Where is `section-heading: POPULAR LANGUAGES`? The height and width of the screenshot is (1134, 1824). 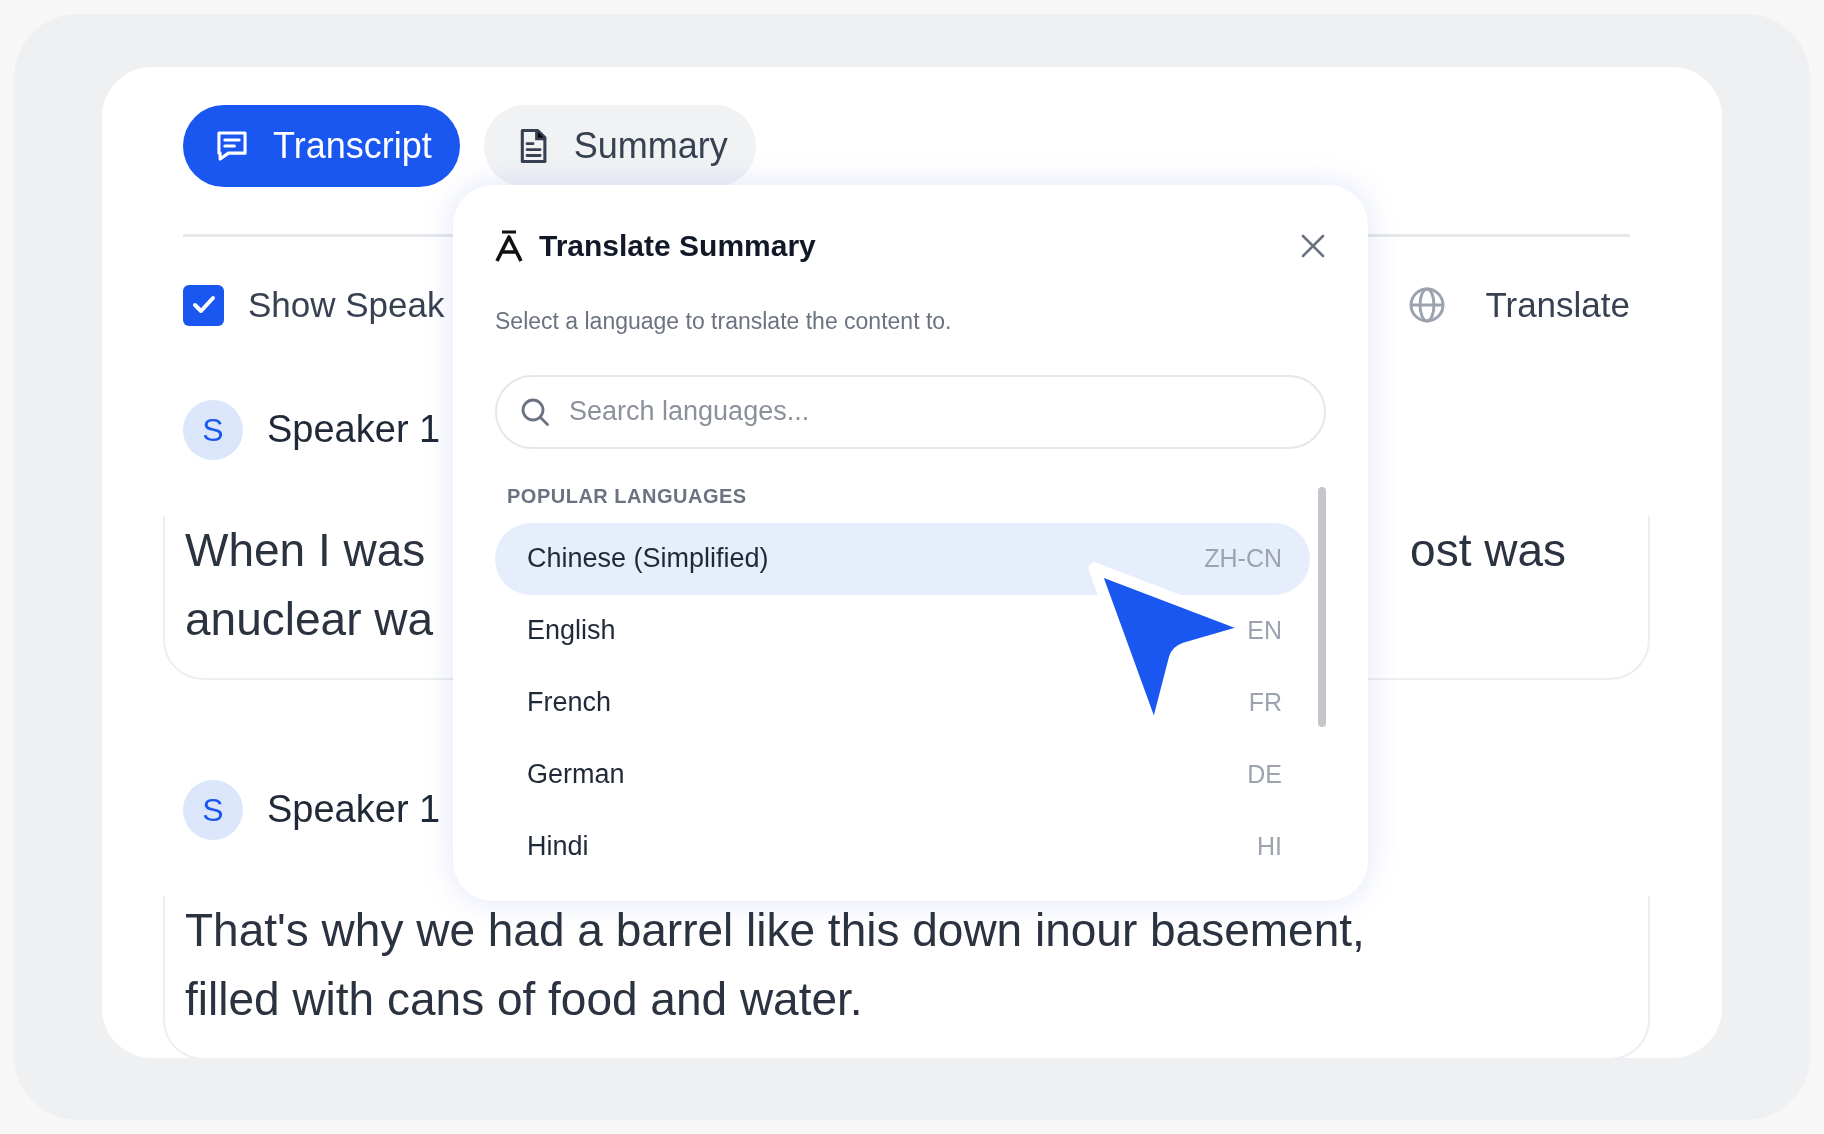
section-heading: POPULAR LANGUAGES is located at coordinates (627, 496).